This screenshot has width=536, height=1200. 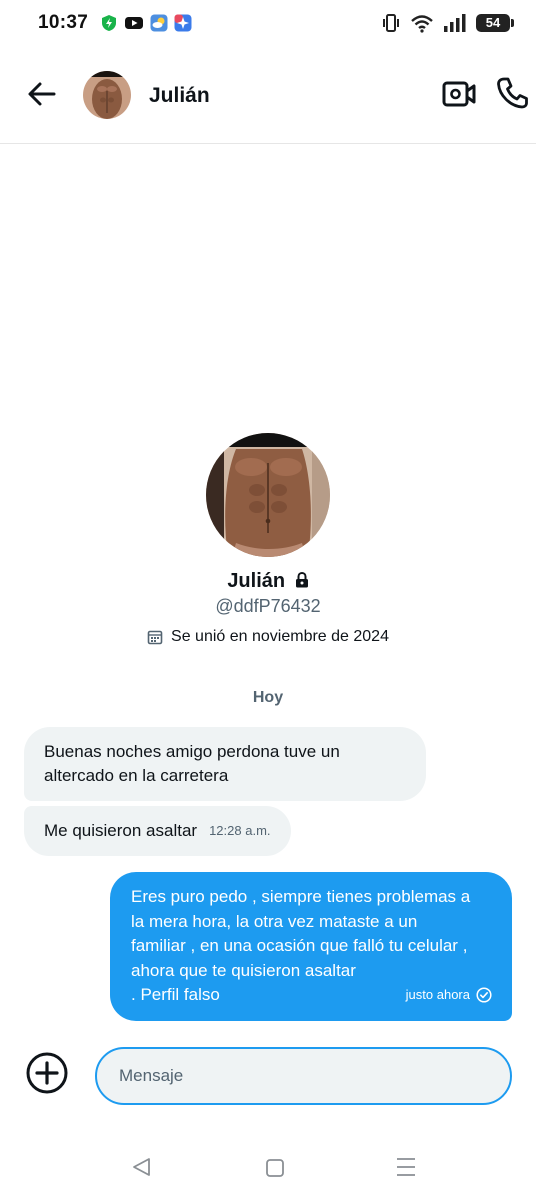 I want to click on status-time: 10:37, so click(x=63, y=22).